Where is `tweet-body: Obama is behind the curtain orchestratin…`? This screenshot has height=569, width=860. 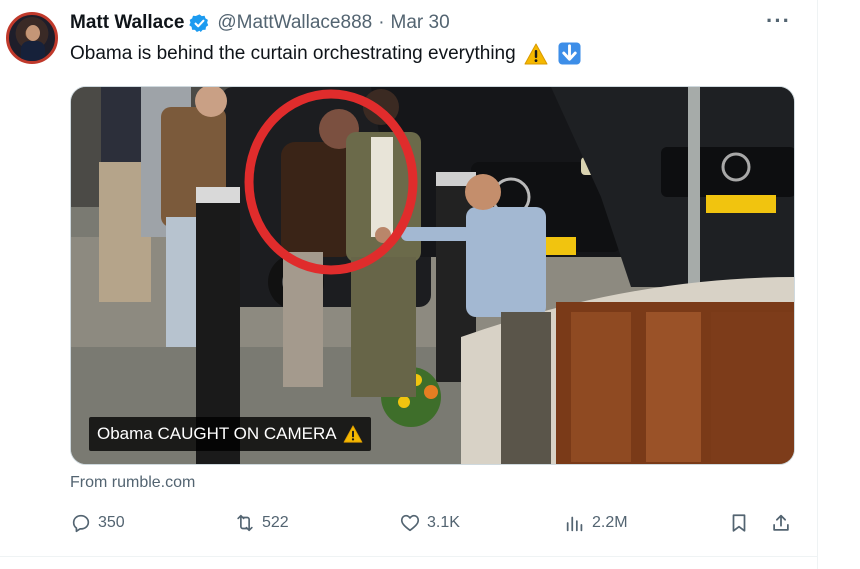
tweet-body: Obama is behind the curtain orchestratin… is located at coordinates (293, 53).